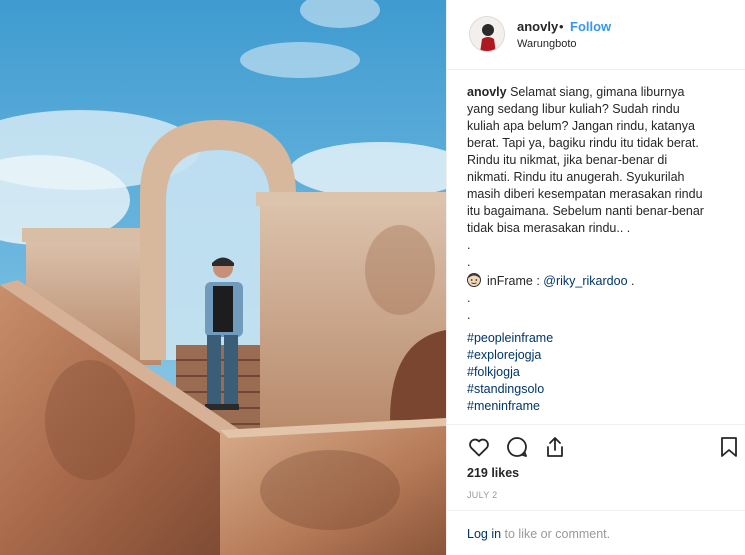  Describe the element at coordinates (585, 281) in the screenshot. I see `mention-link: @riky_rikardoo` at that location.